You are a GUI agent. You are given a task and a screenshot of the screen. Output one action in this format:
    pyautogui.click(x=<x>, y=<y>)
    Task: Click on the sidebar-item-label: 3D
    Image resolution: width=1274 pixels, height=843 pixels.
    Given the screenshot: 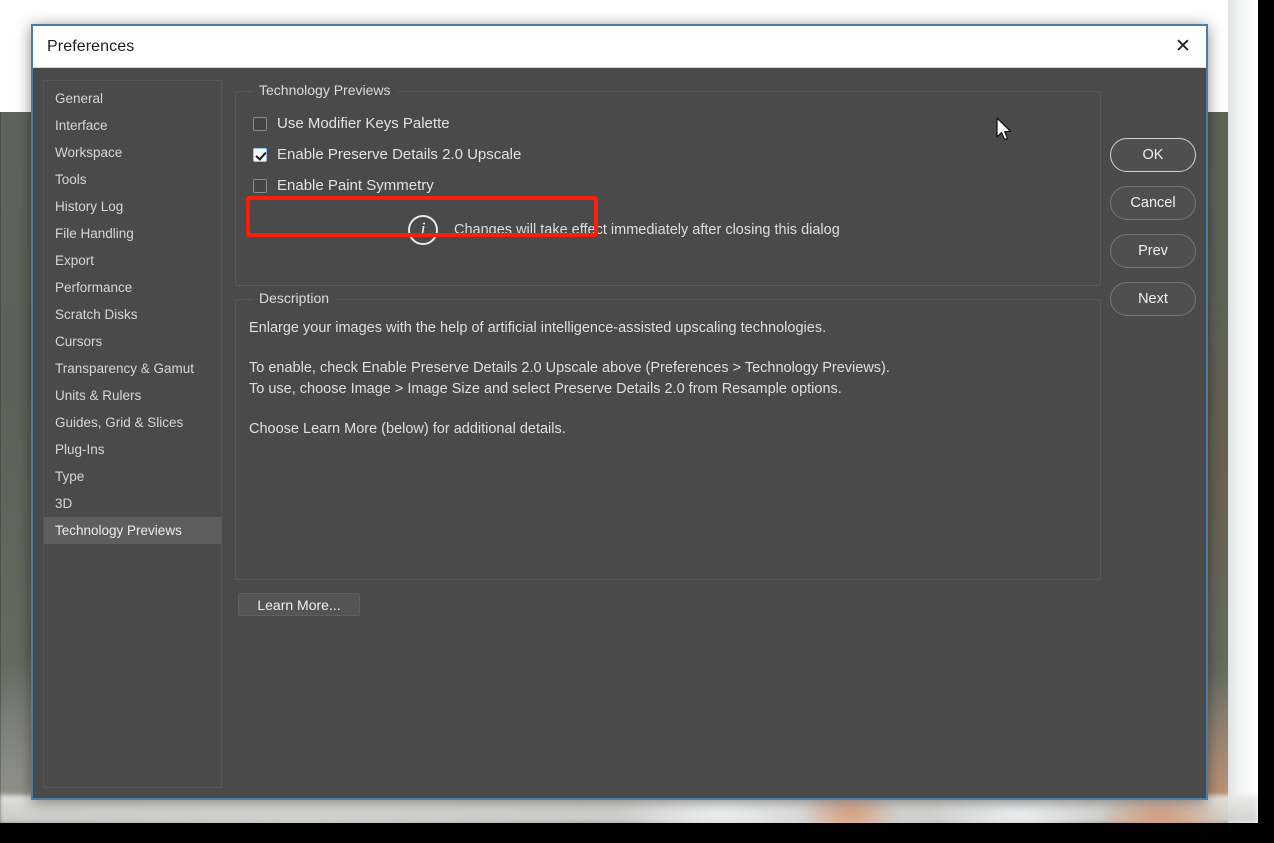 What is the action you would take?
    pyautogui.click(x=64, y=503)
    